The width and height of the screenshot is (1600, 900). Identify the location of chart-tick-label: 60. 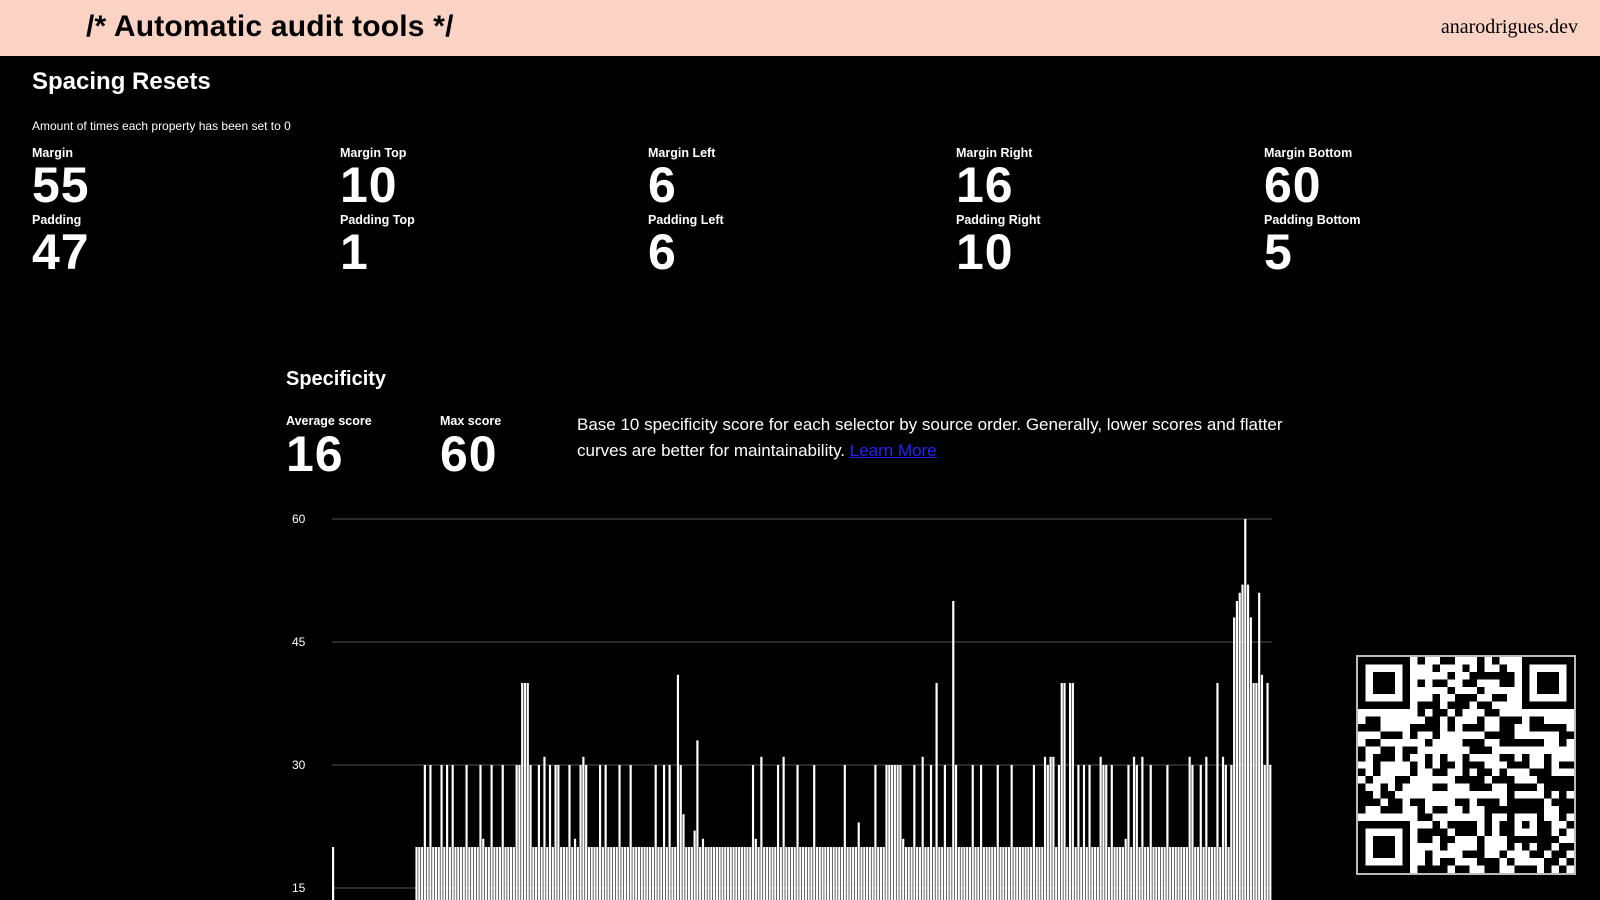
(299, 519).